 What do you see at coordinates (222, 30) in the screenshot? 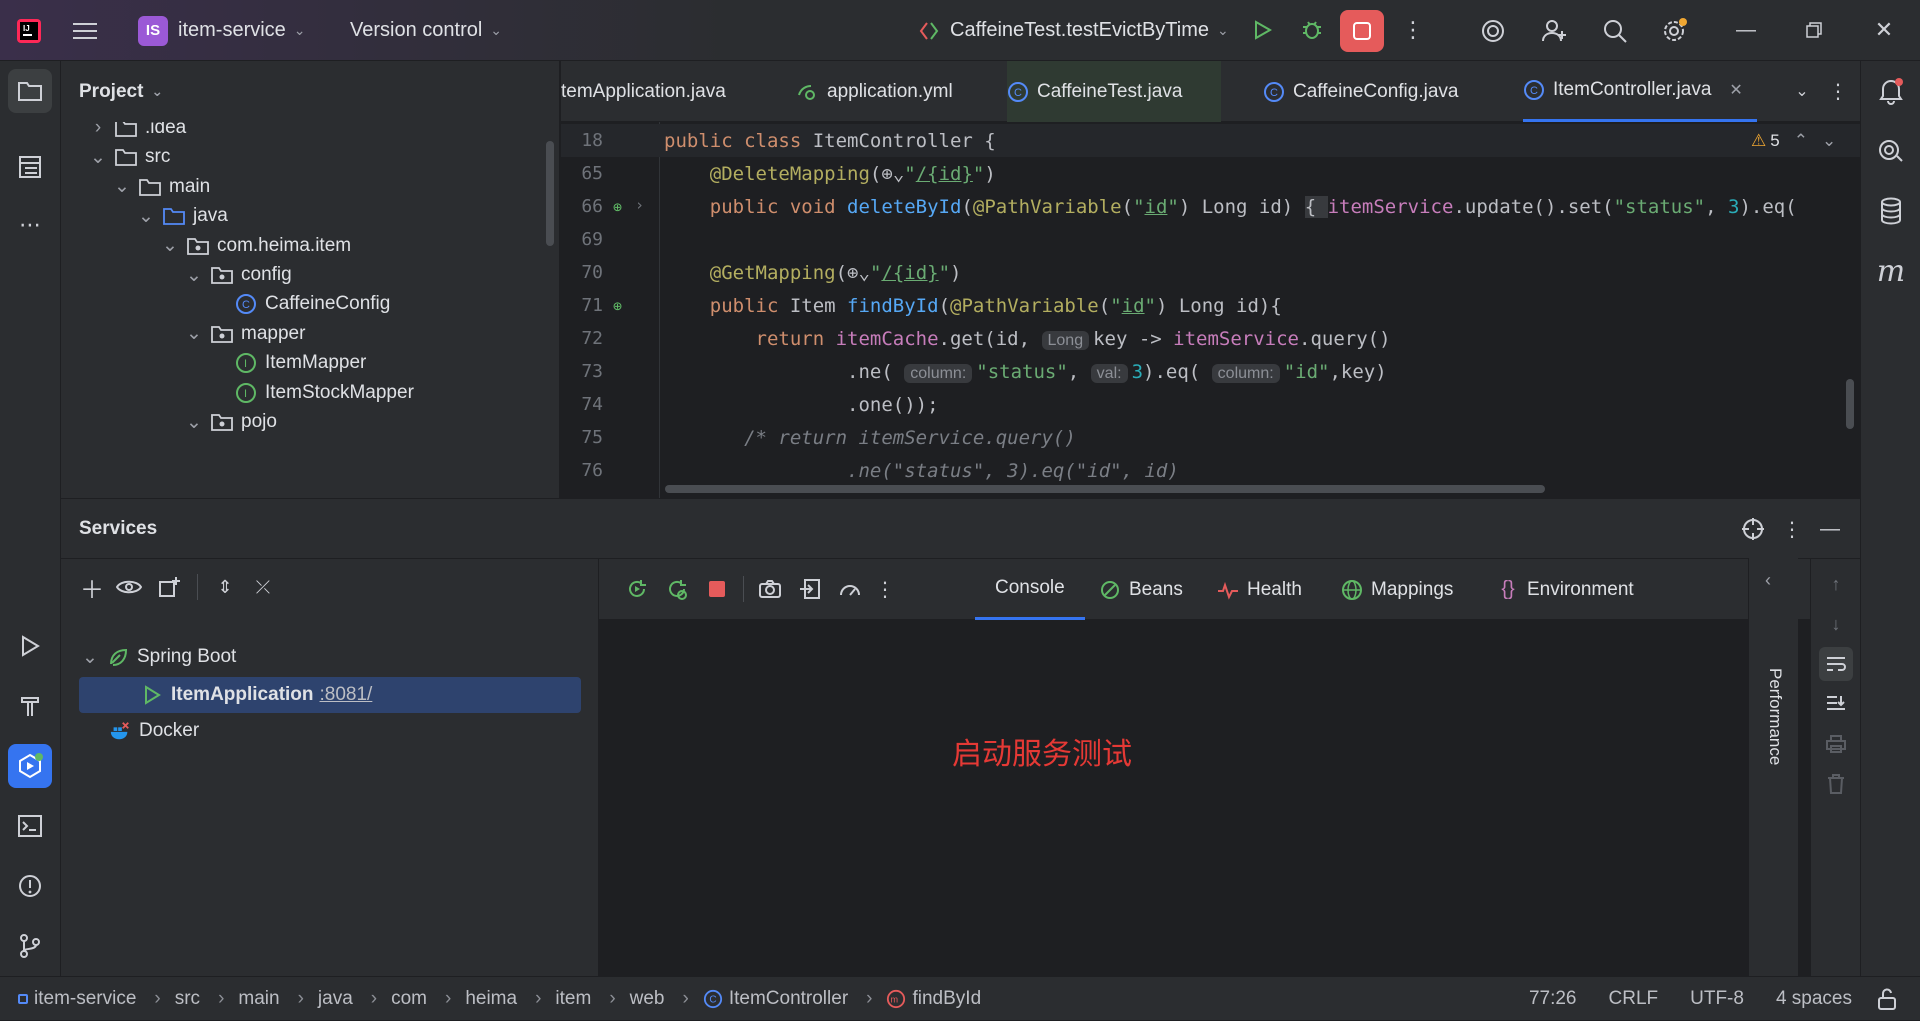
I see `project-switcher: IS item-service ⌄` at bounding box center [222, 30].